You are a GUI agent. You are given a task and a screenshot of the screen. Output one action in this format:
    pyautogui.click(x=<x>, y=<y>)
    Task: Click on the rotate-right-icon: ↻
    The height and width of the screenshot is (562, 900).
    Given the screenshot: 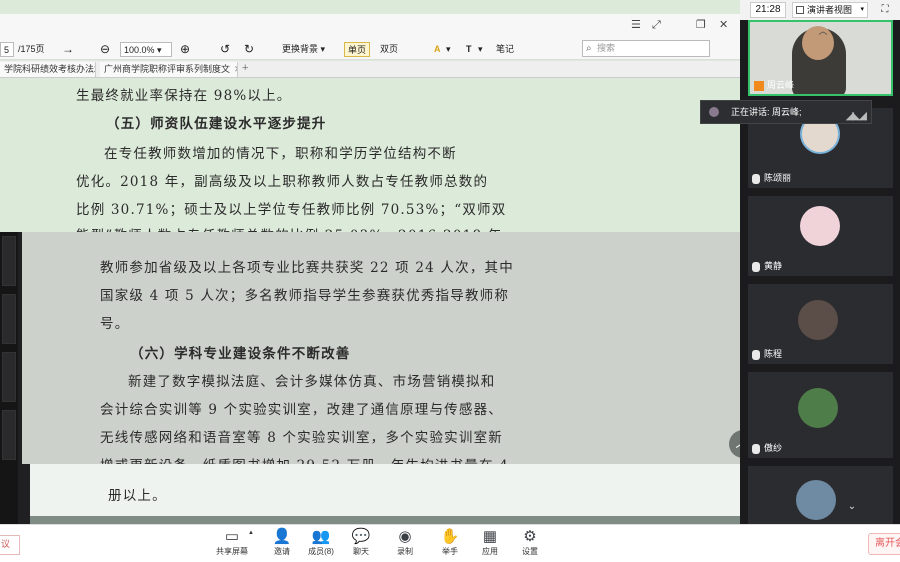 What is the action you would take?
    pyautogui.click(x=249, y=49)
    